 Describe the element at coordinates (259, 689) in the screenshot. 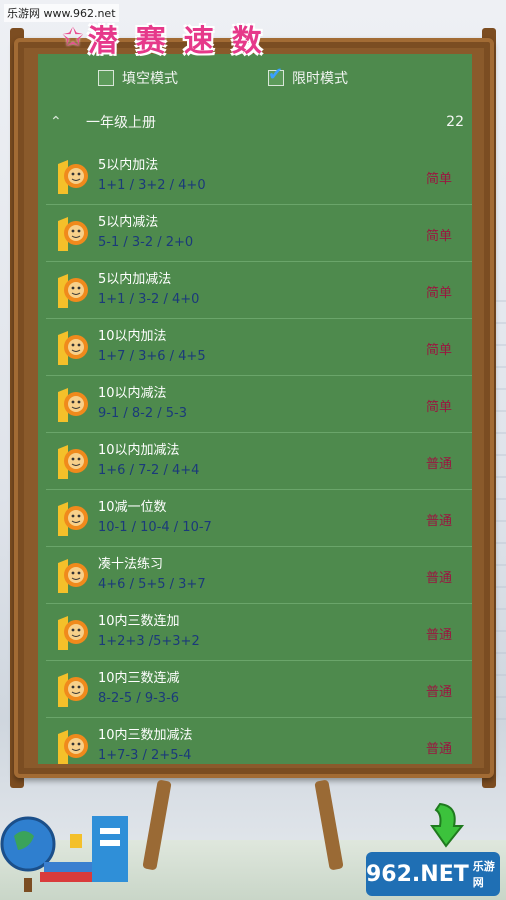

I see `list-item: 10内三数连减 8-2-5 / 9-3-6 普通` at that location.